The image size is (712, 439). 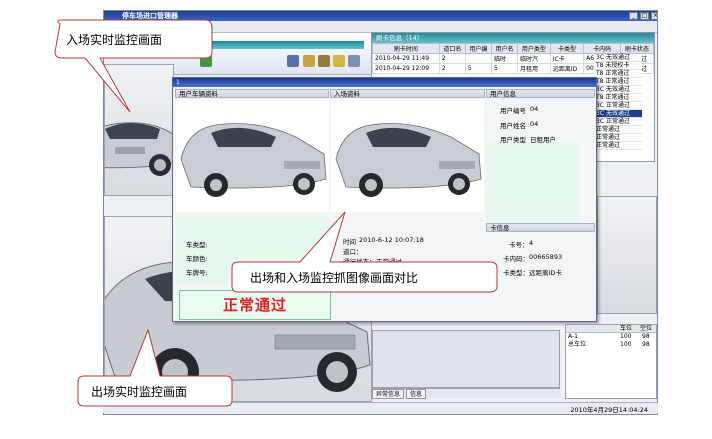 What do you see at coordinates (334, 278) in the screenshot?
I see `callout-compare-text: 出场和入场监控抓图像画面对比` at bounding box center [334, 278].